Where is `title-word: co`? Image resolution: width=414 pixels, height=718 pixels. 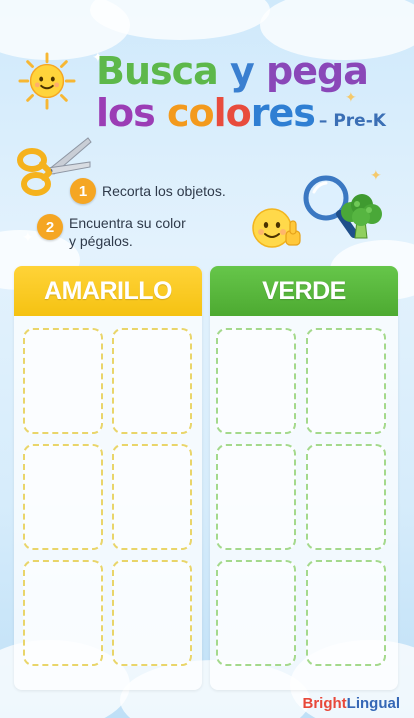 title-word: co is located at coordinates (190, 113).